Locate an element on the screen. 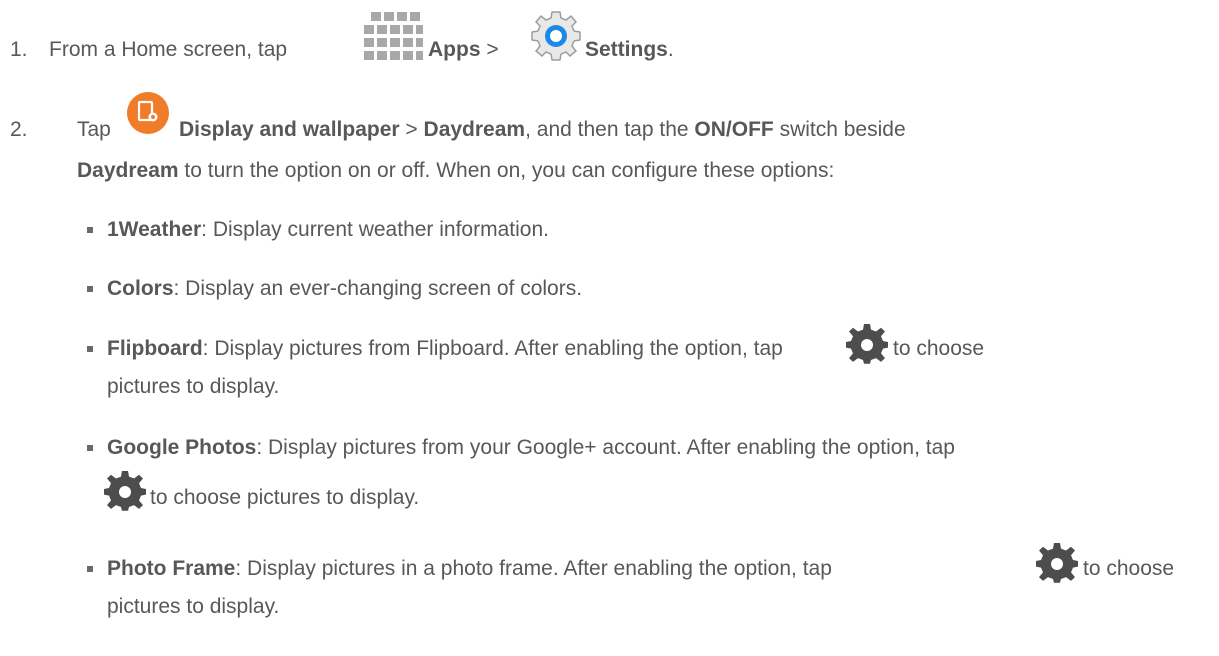  option-name: Photo Frame is located at coordinates (171, 568).